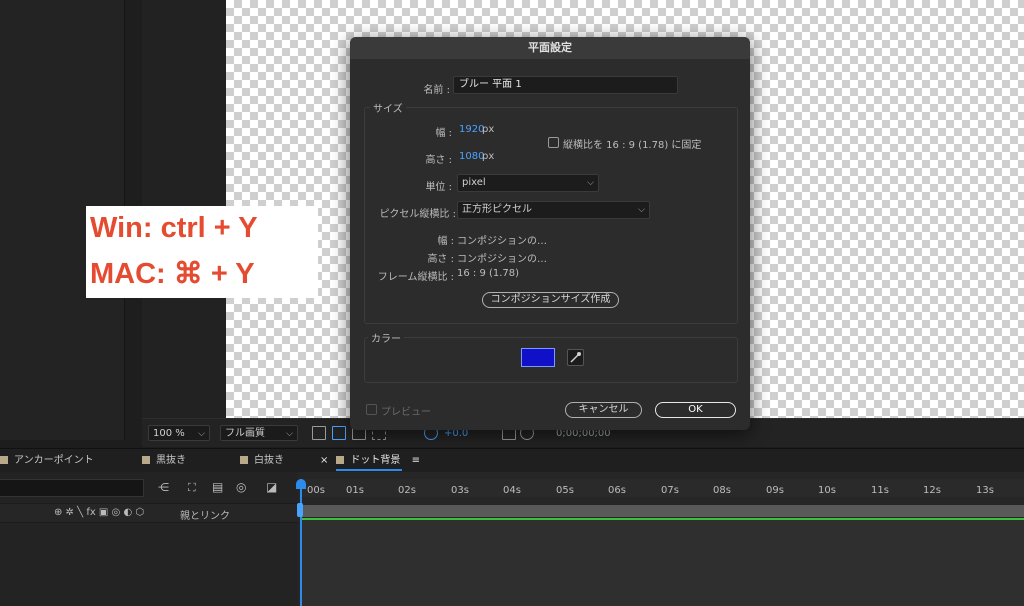 This screenshot has height=606, width=1024. Describe the element at coordinates (670, 490) in the screenshot. I see `ruler-tick: 07s` at that location.